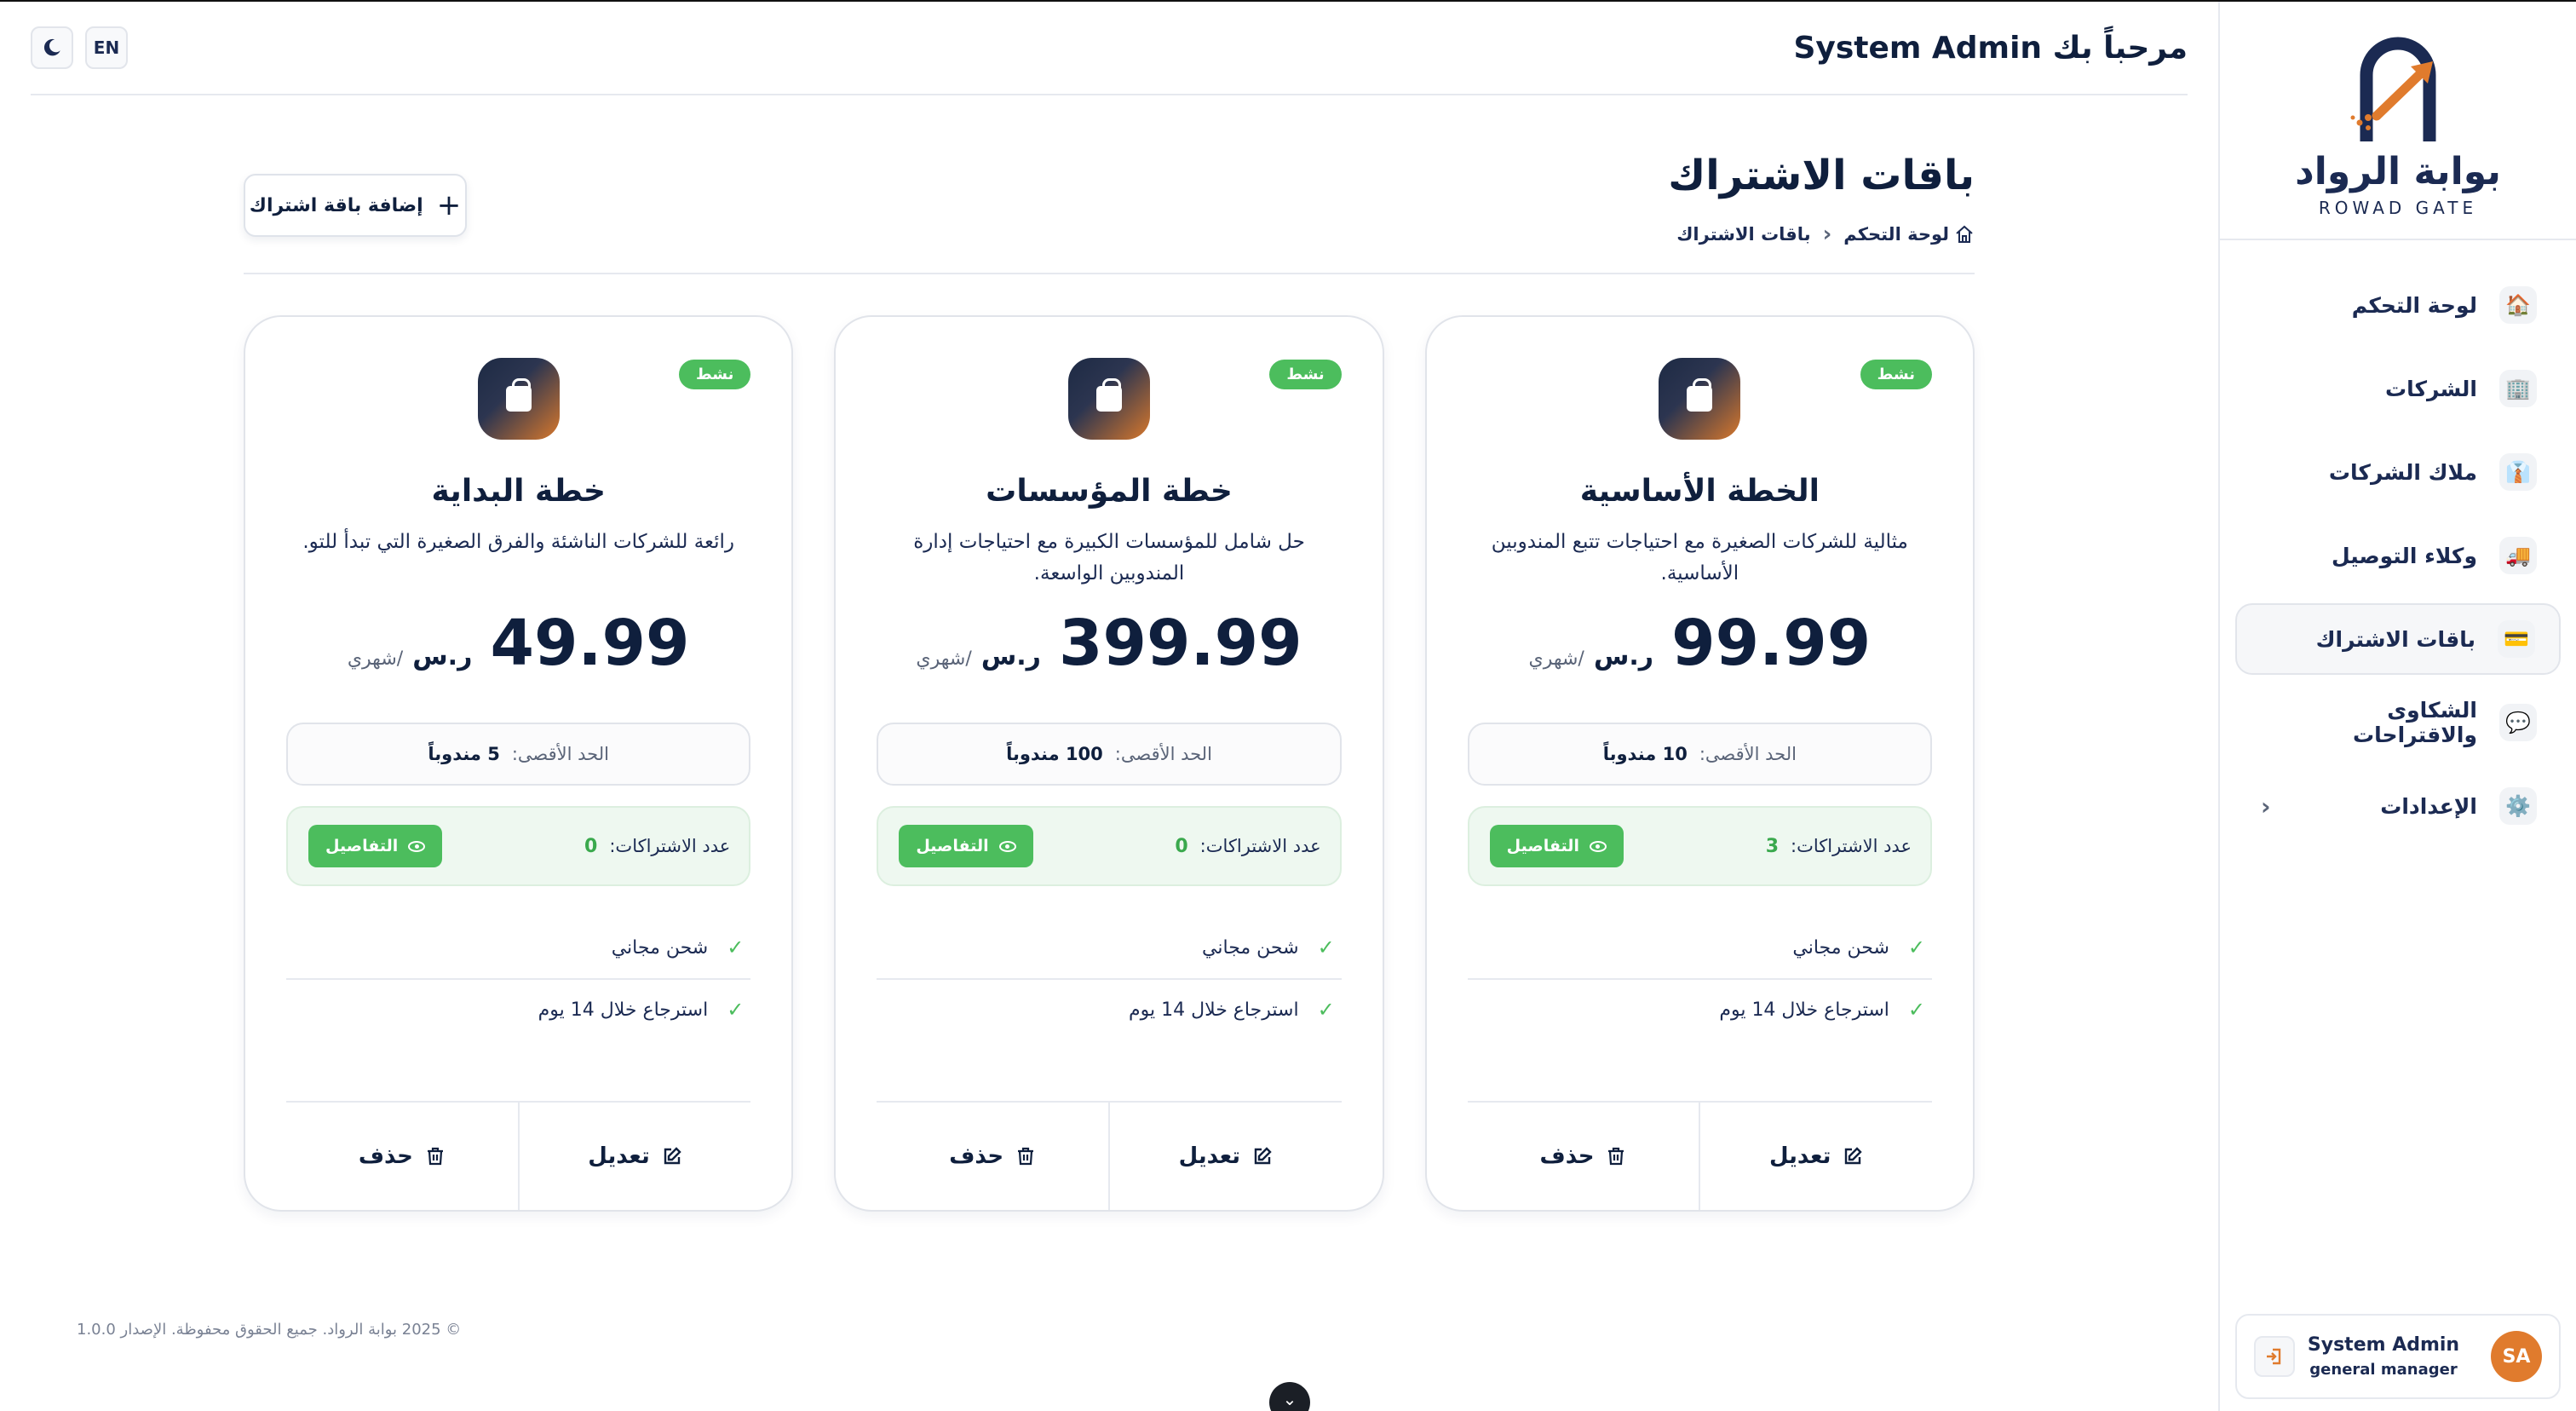  I want to click on plus-icon: +, so click(449, 205).